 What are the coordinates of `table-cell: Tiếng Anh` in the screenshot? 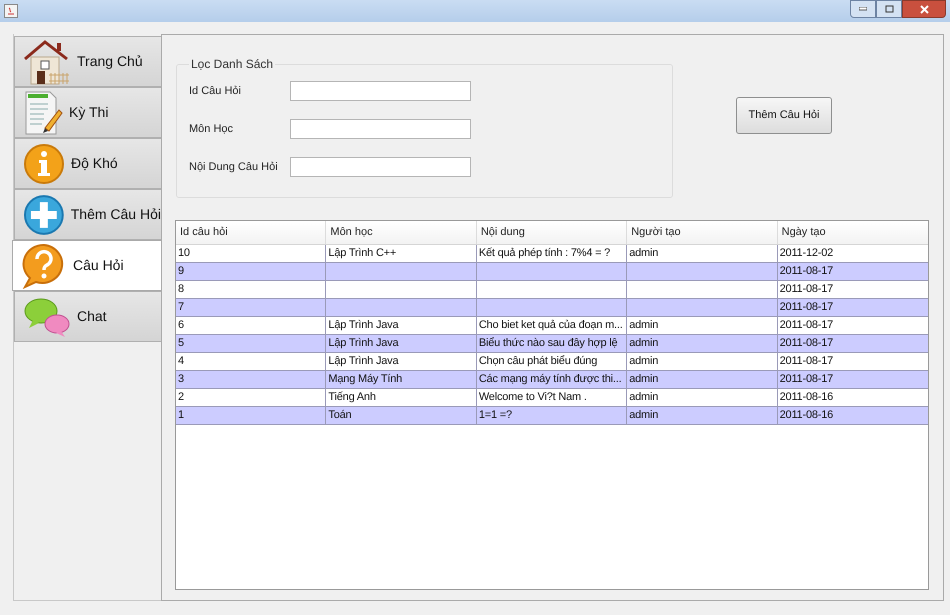 It's located at (401, 397).